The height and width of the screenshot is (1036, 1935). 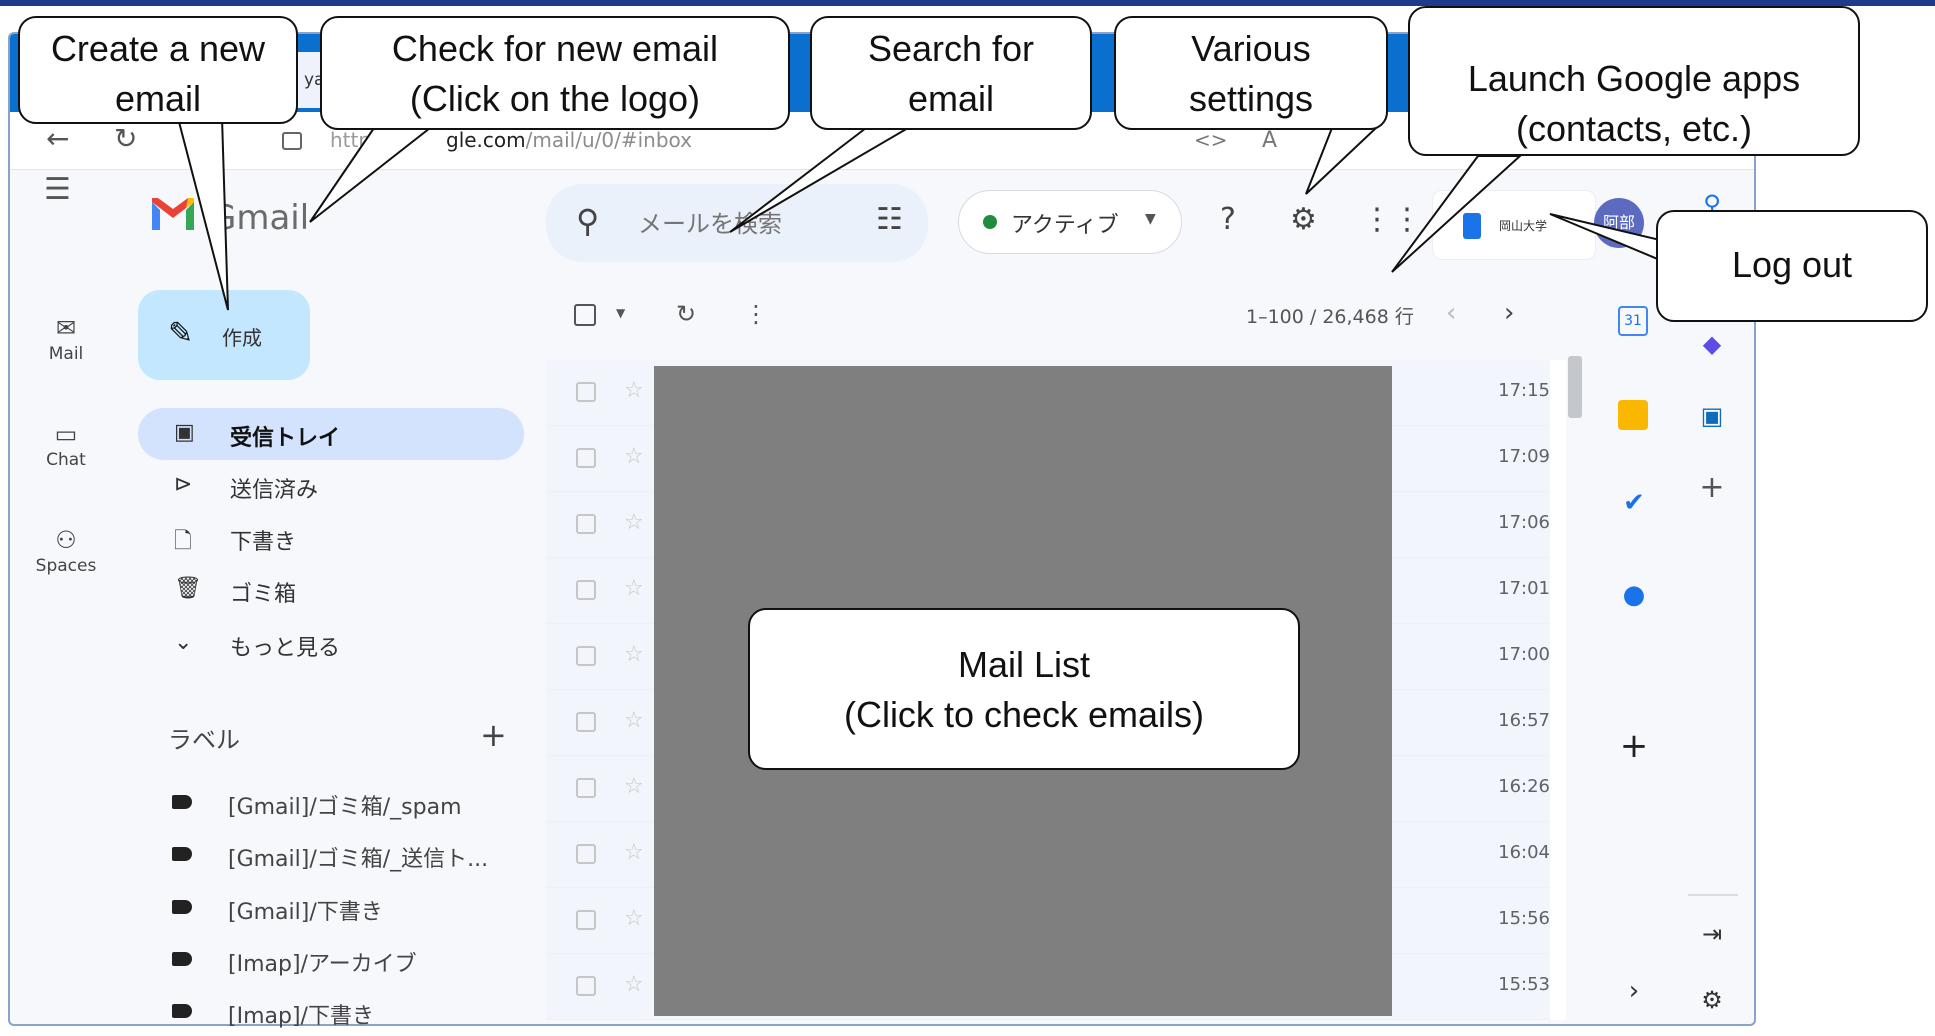 What do you see at coordinates (555, 73) in the screenshot?
I see `callout-refresh: Check for new email (Click on the logo)` at bounding box center [555, 73].